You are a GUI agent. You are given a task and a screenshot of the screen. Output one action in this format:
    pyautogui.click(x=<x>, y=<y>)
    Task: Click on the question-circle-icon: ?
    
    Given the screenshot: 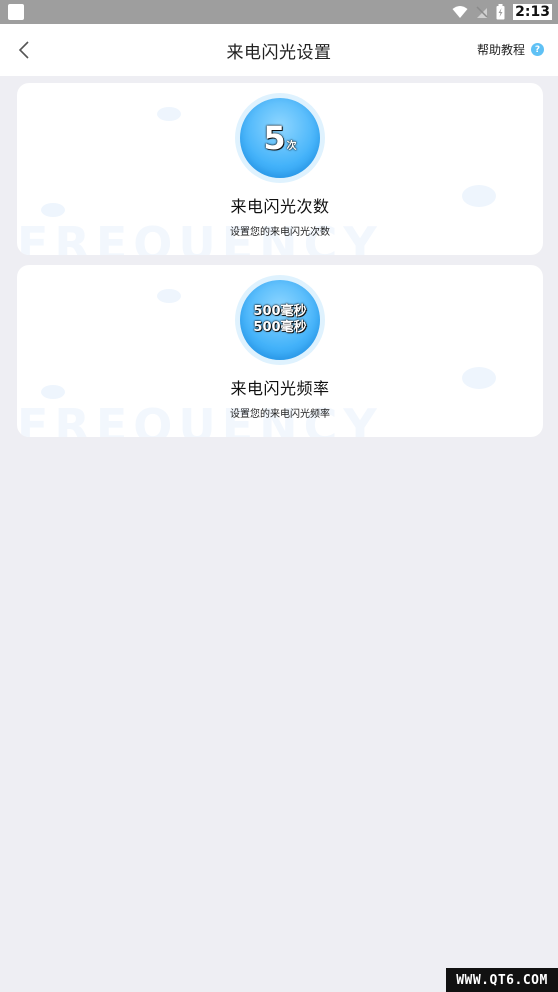 What is the action you would take?
    pyautogui.click(x=537, y=49)
    